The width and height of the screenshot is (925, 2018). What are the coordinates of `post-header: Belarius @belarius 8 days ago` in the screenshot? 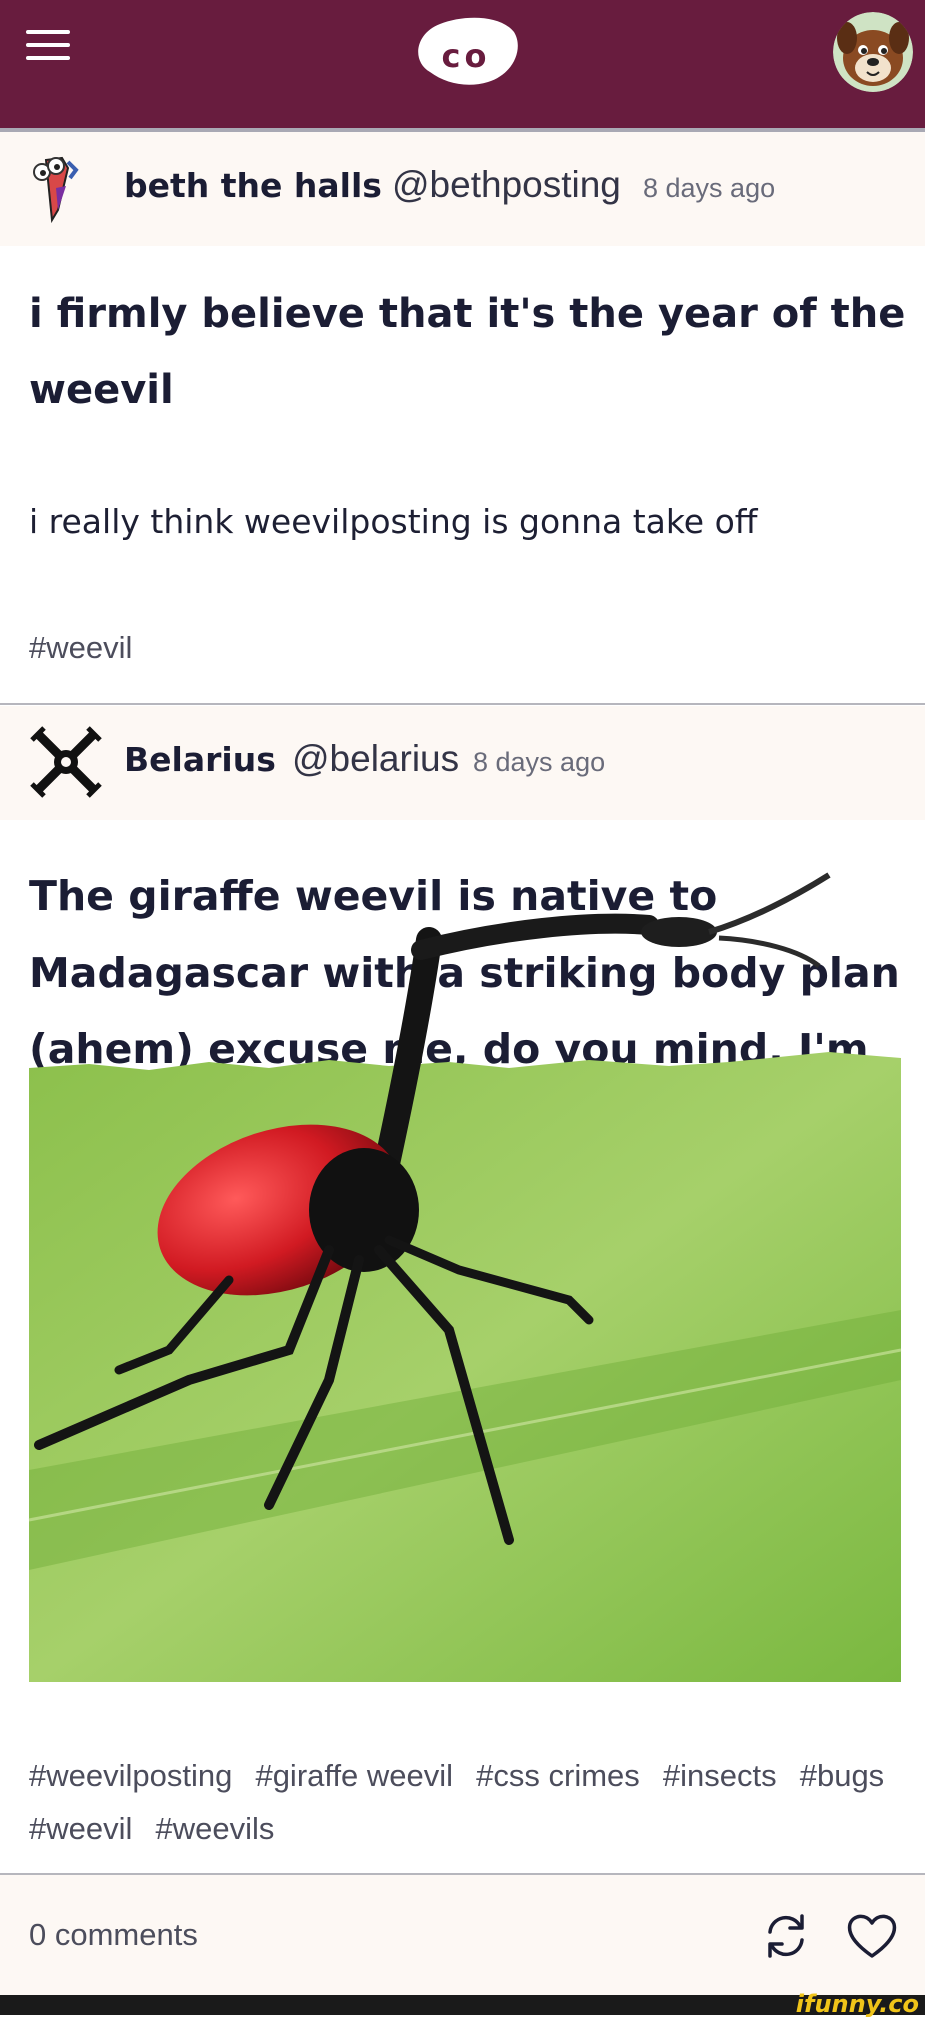 It's located at (462, 763).